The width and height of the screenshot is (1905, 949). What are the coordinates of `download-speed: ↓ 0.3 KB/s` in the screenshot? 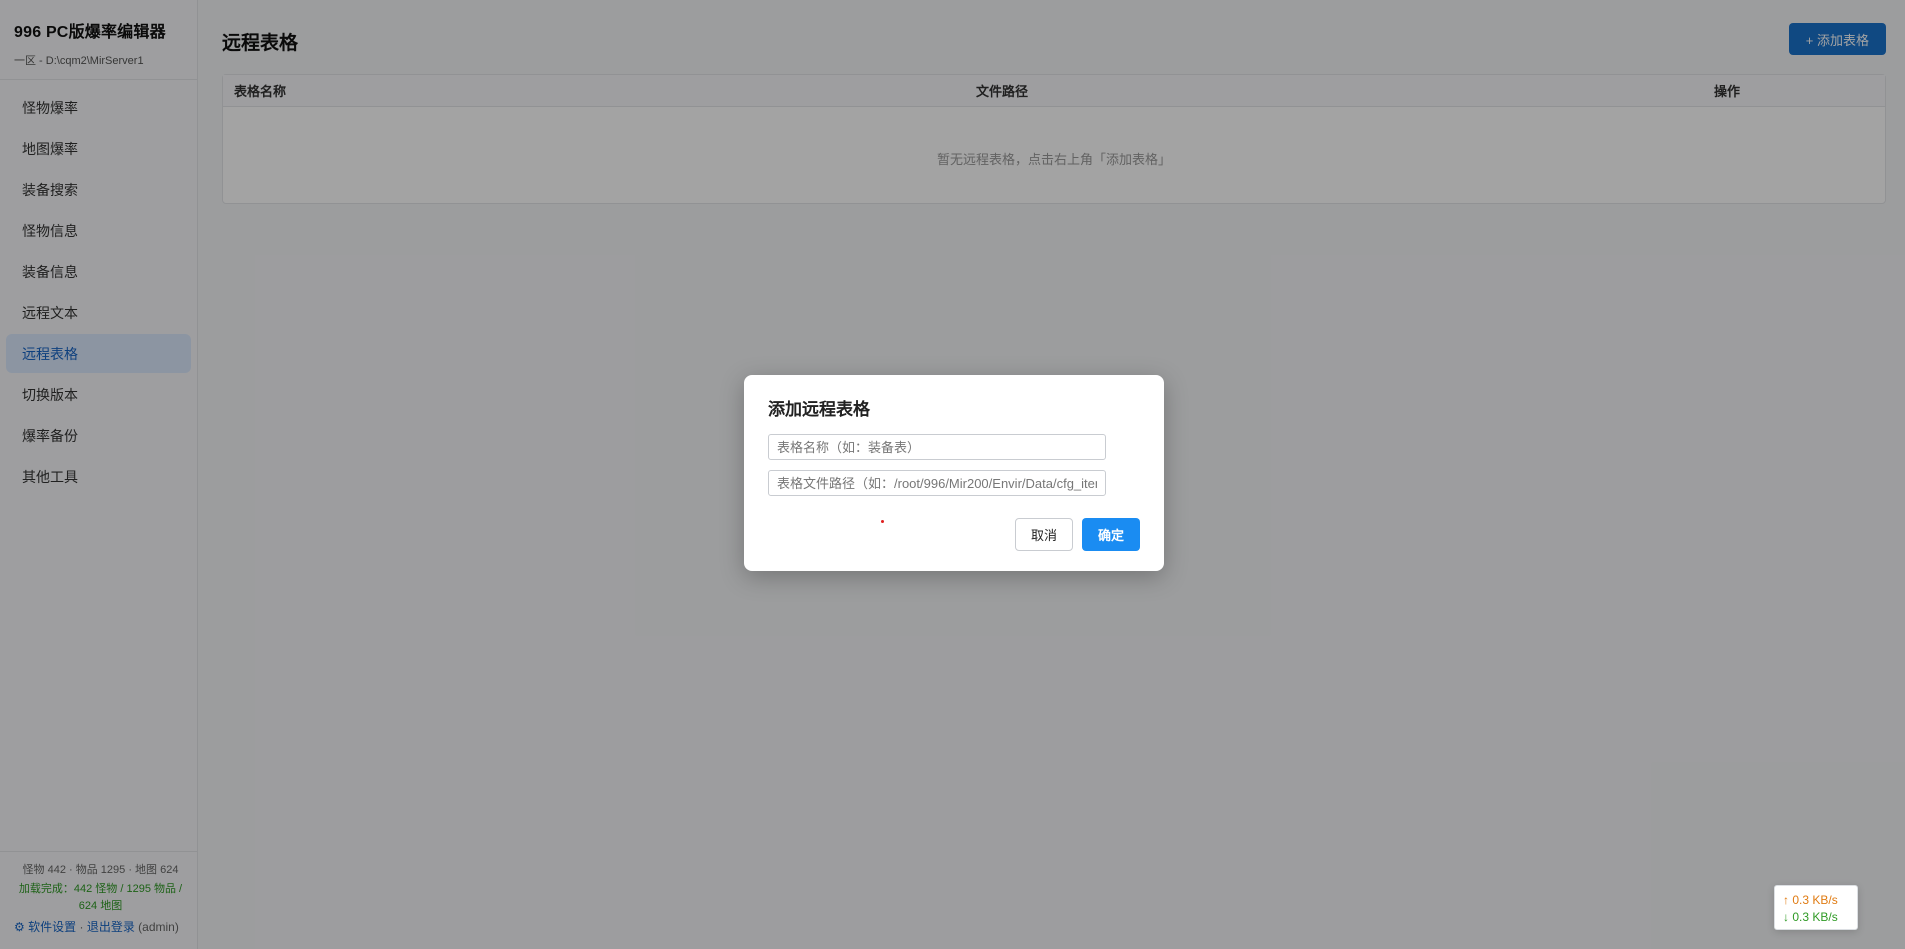 It's located at (1810, 917).